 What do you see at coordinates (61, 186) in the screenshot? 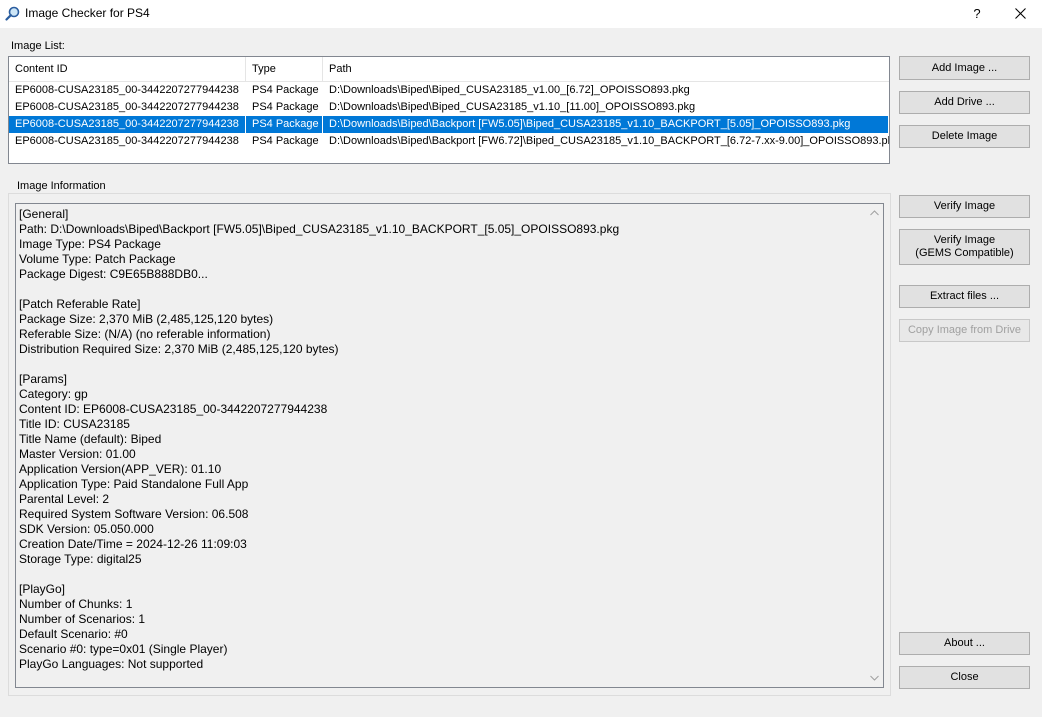
I see `image-information-label: Image Information` at bounding box center [61, 186].